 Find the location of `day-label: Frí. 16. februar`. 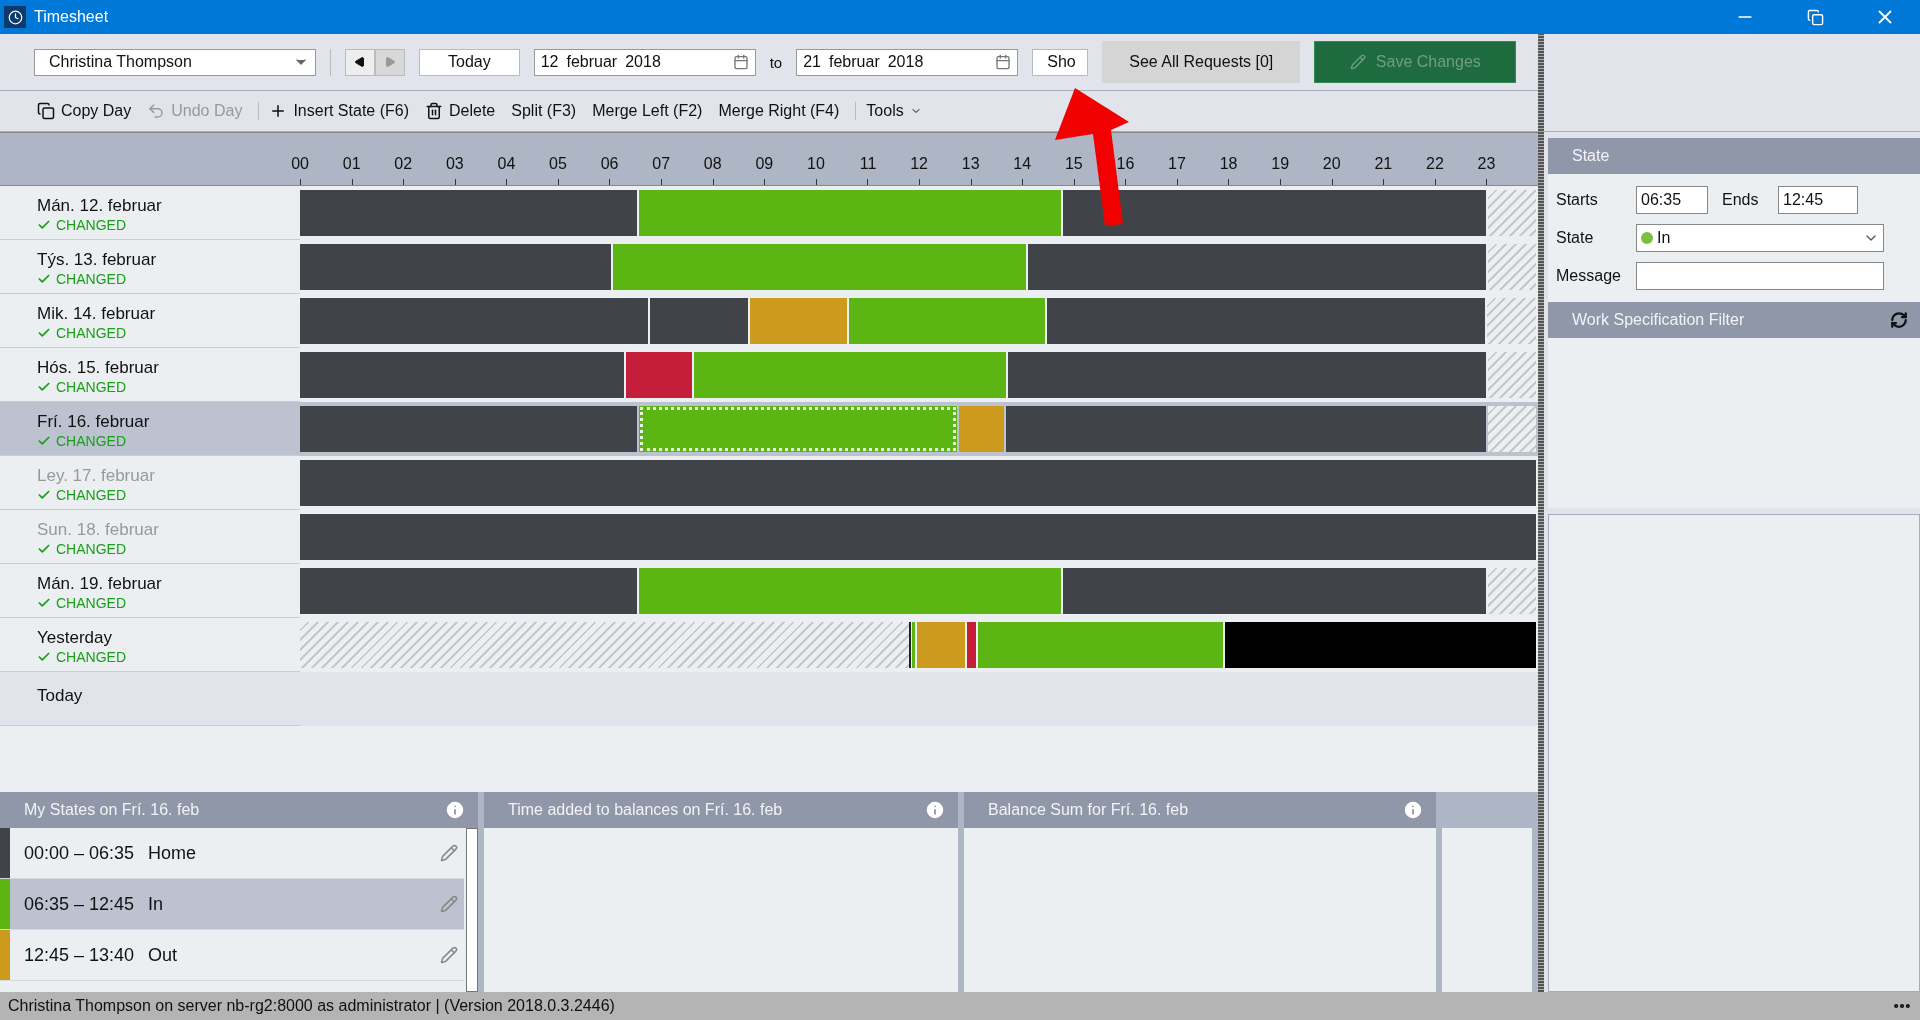

day-label: Frí. 16. februar is located at coordinates (94, 422).